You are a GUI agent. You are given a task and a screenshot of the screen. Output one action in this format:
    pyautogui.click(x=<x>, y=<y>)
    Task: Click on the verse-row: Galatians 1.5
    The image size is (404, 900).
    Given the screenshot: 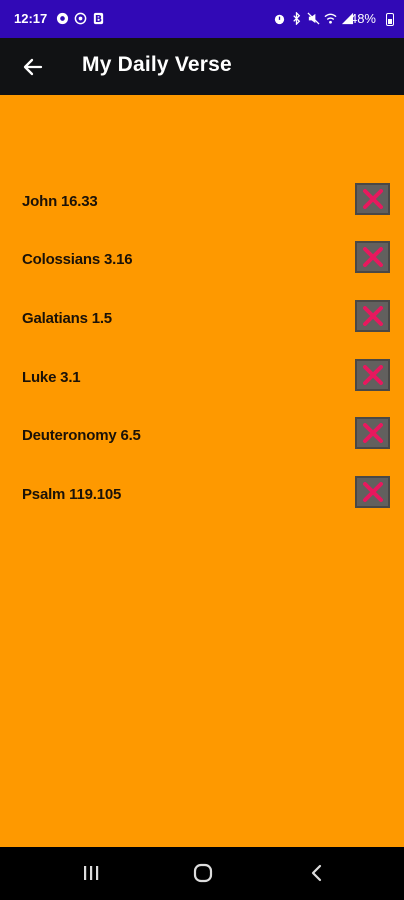 What is the action you would take?
    pyautogui.click(x=202, y=320)
    